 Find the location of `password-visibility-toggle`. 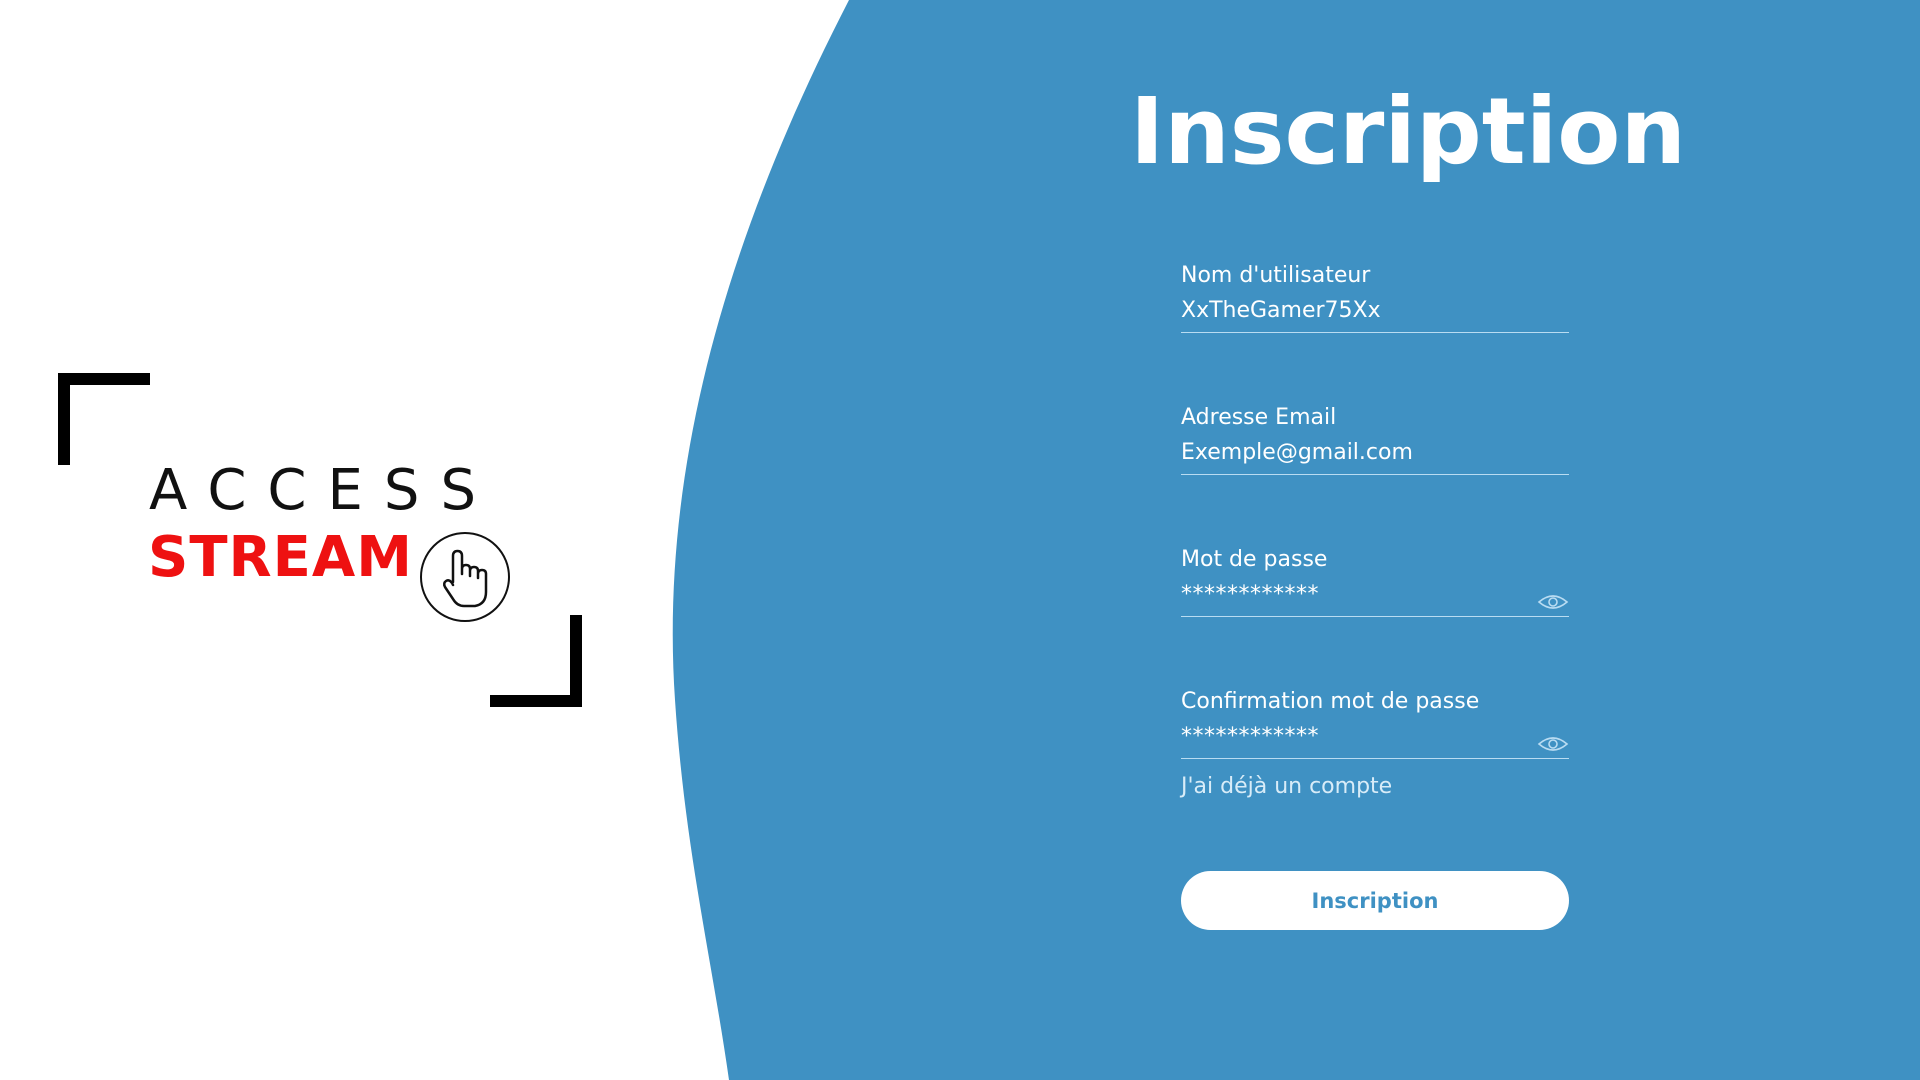

password-visibility-toggle is located at coordinates (1553, 602).